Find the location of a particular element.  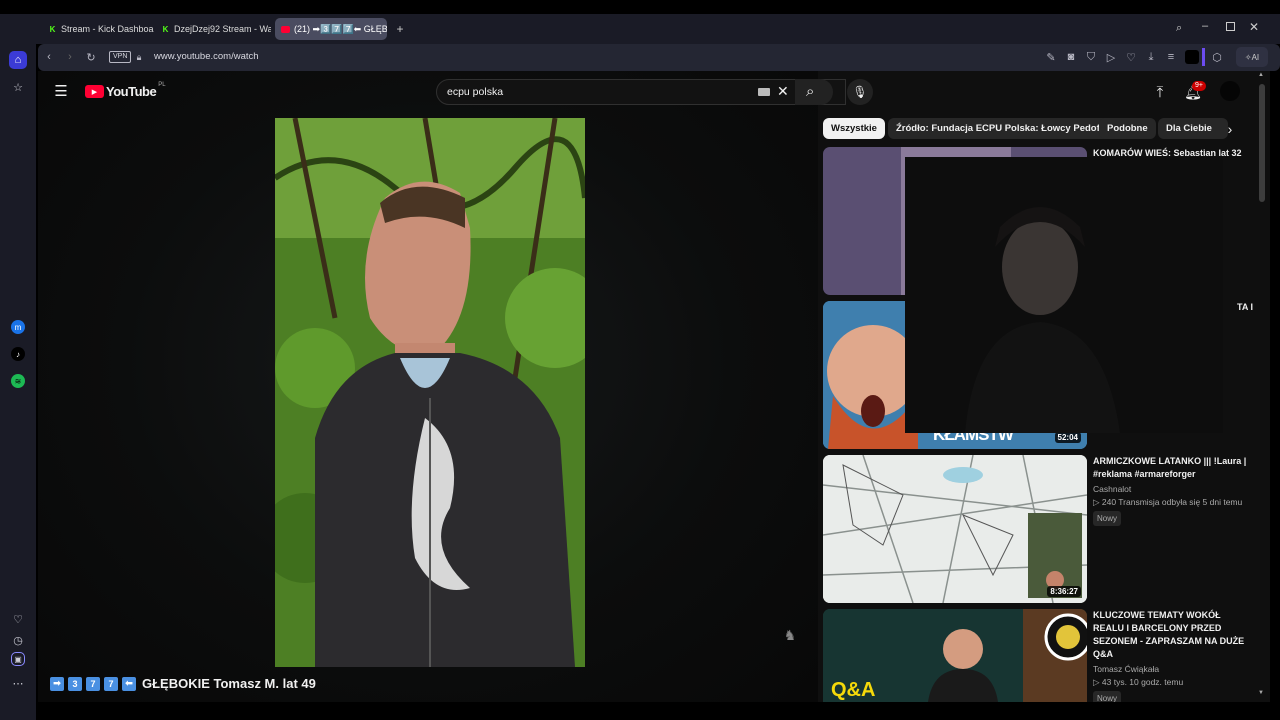

search-icon: ⌕ is located at coordinates (810, 91).